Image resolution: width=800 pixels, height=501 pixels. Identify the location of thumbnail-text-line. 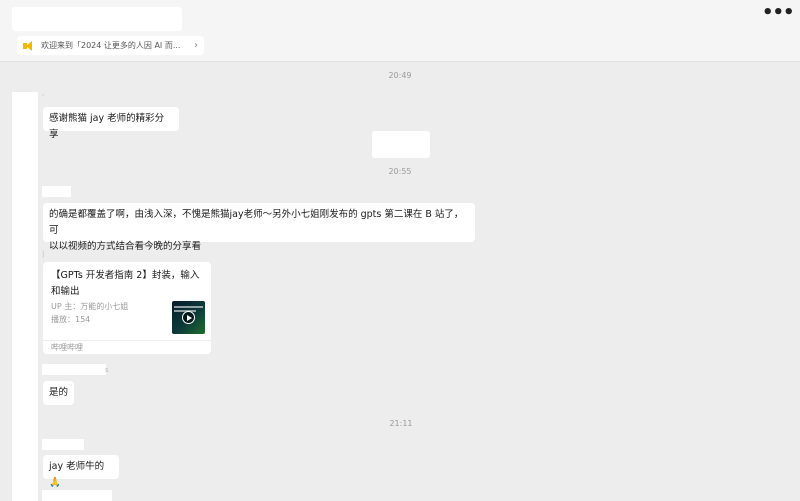
(188, 307).